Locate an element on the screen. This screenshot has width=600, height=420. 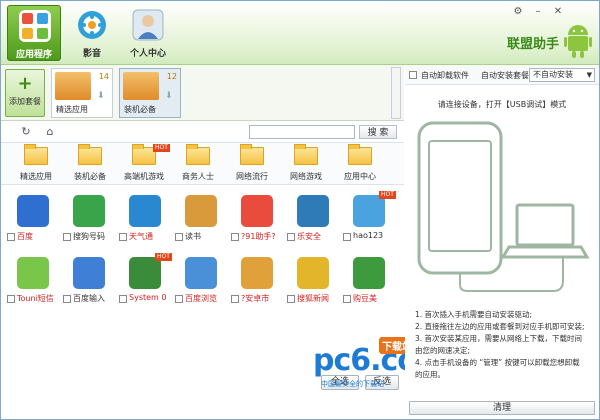
auto-install-label: 自动安装套餐: is located at coordinates (506, 75).